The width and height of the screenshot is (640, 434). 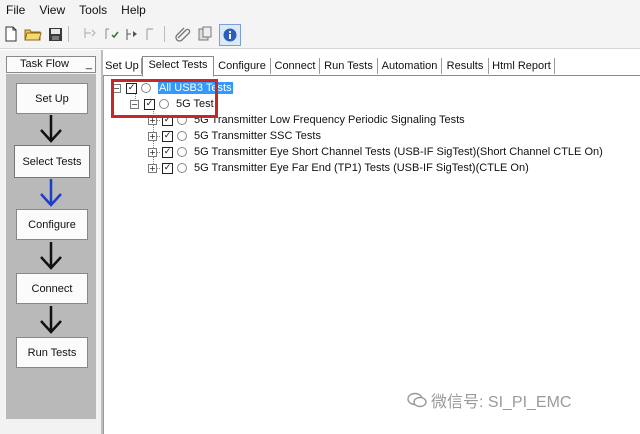 What do you see at coordinates (417, 400) in the screenshot?
I see `wechat-icon` at bounding box center [417, 400].